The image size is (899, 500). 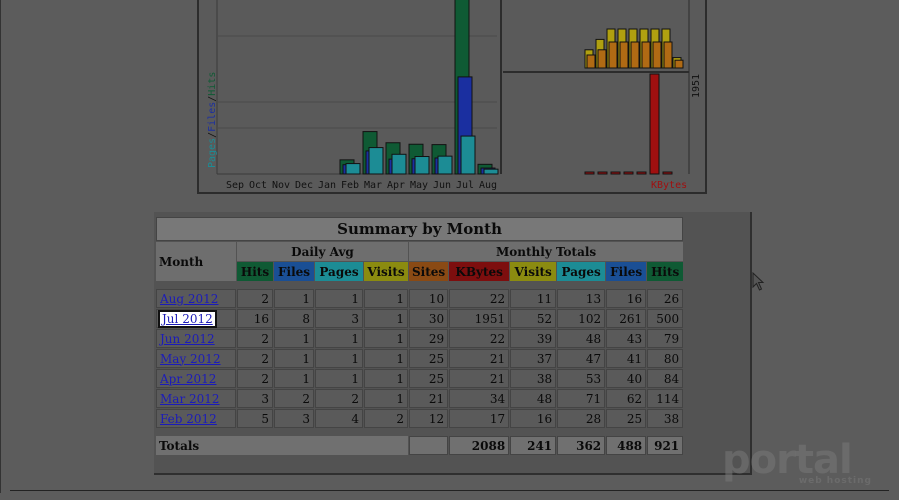 What do you see at coordinates (465, 185) in the screenshot?
I see `month-tick-label: Jul` at bounding box center [465, 185].